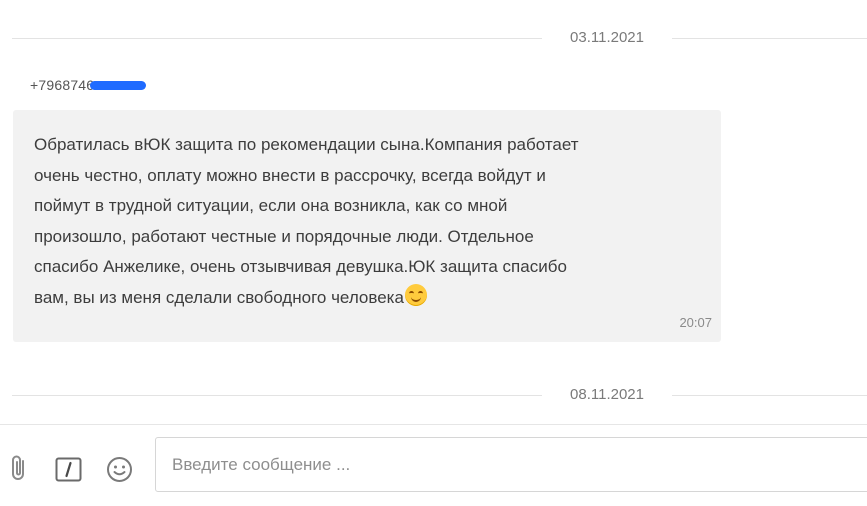  I want to click on sender-phone: +7968746, so click(62, 85).